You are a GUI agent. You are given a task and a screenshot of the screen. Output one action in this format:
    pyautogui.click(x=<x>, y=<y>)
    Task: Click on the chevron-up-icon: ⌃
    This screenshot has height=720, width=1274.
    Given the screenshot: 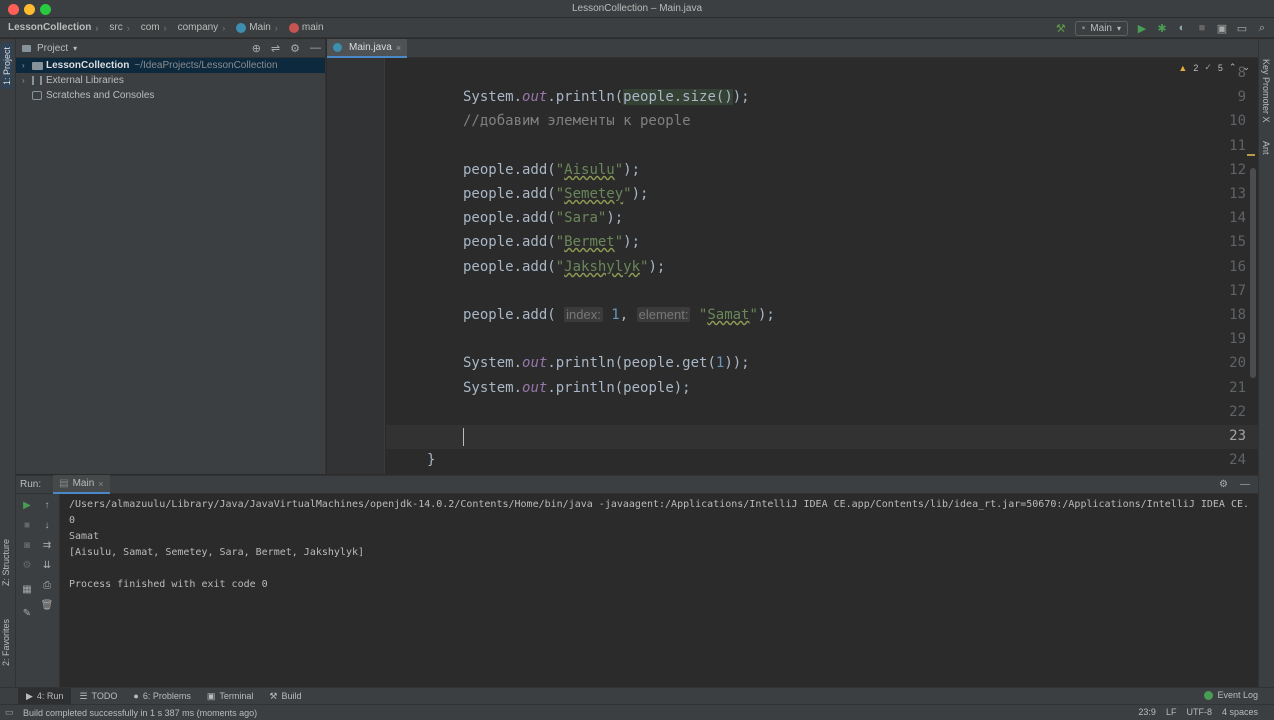 What is the action you would take?
    pyautogui.click(x=1233, y=67)
    